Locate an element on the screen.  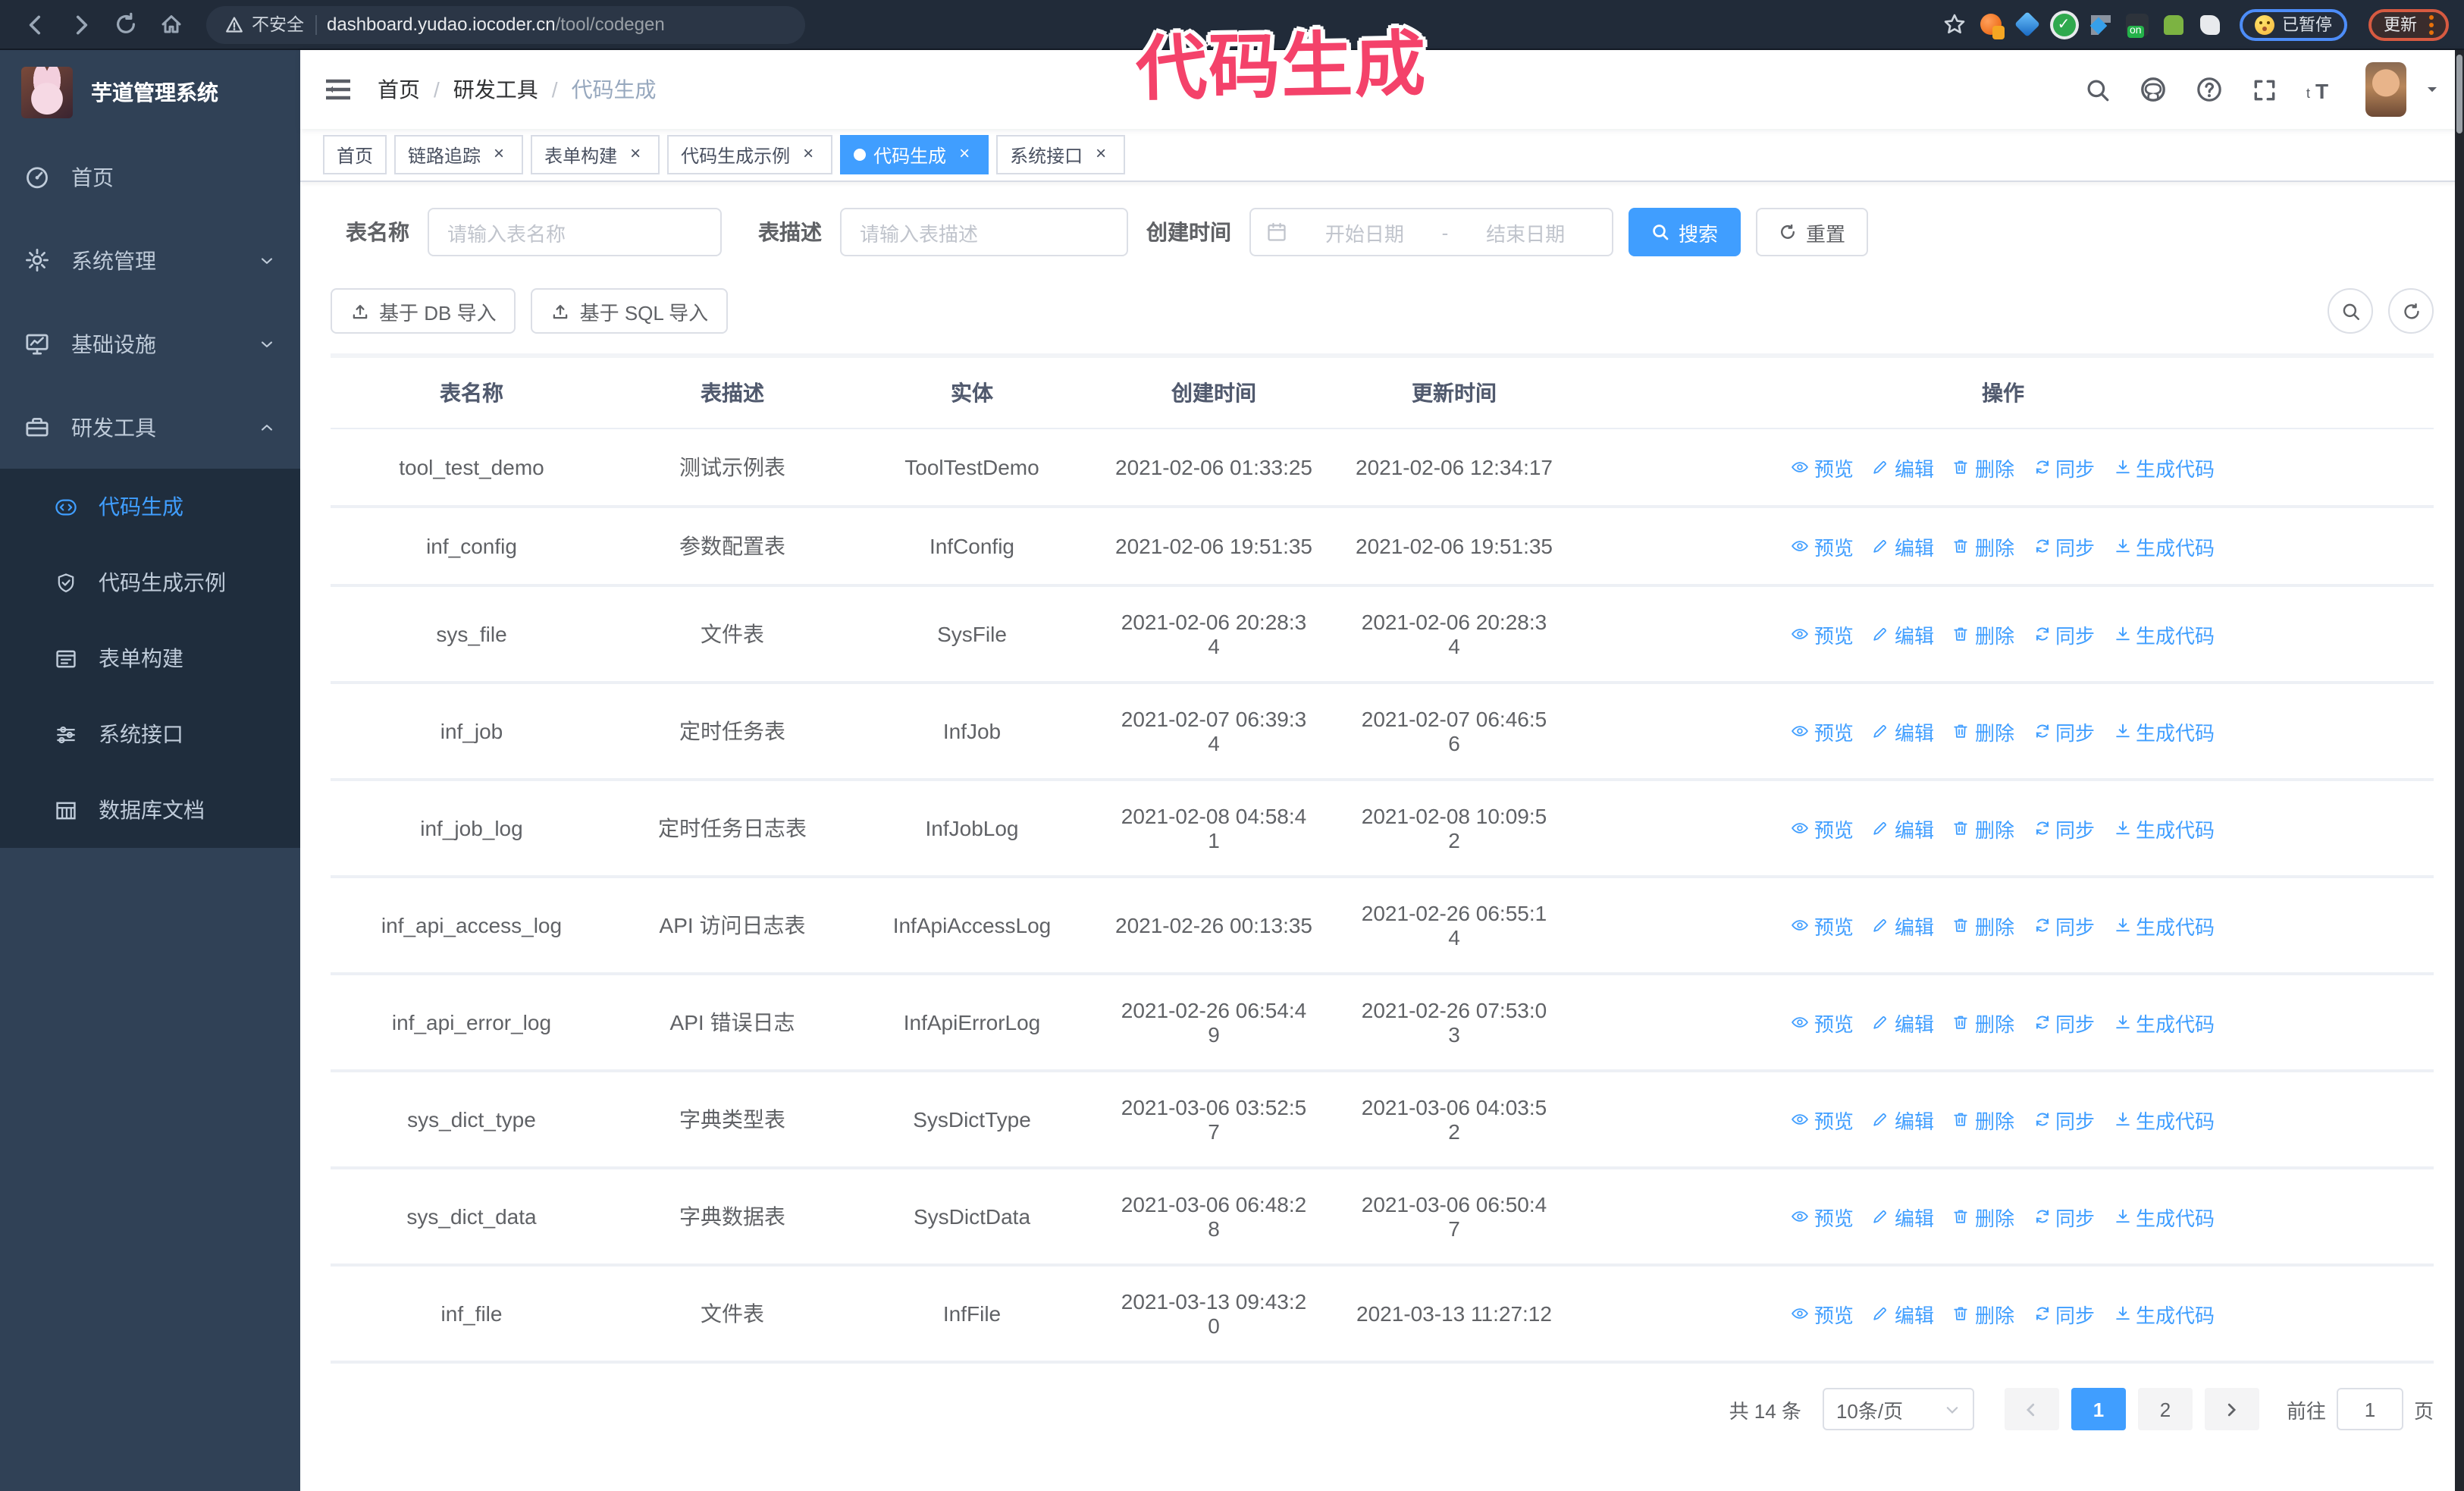
window-scrollbar is located at coordinates (2459, 770).